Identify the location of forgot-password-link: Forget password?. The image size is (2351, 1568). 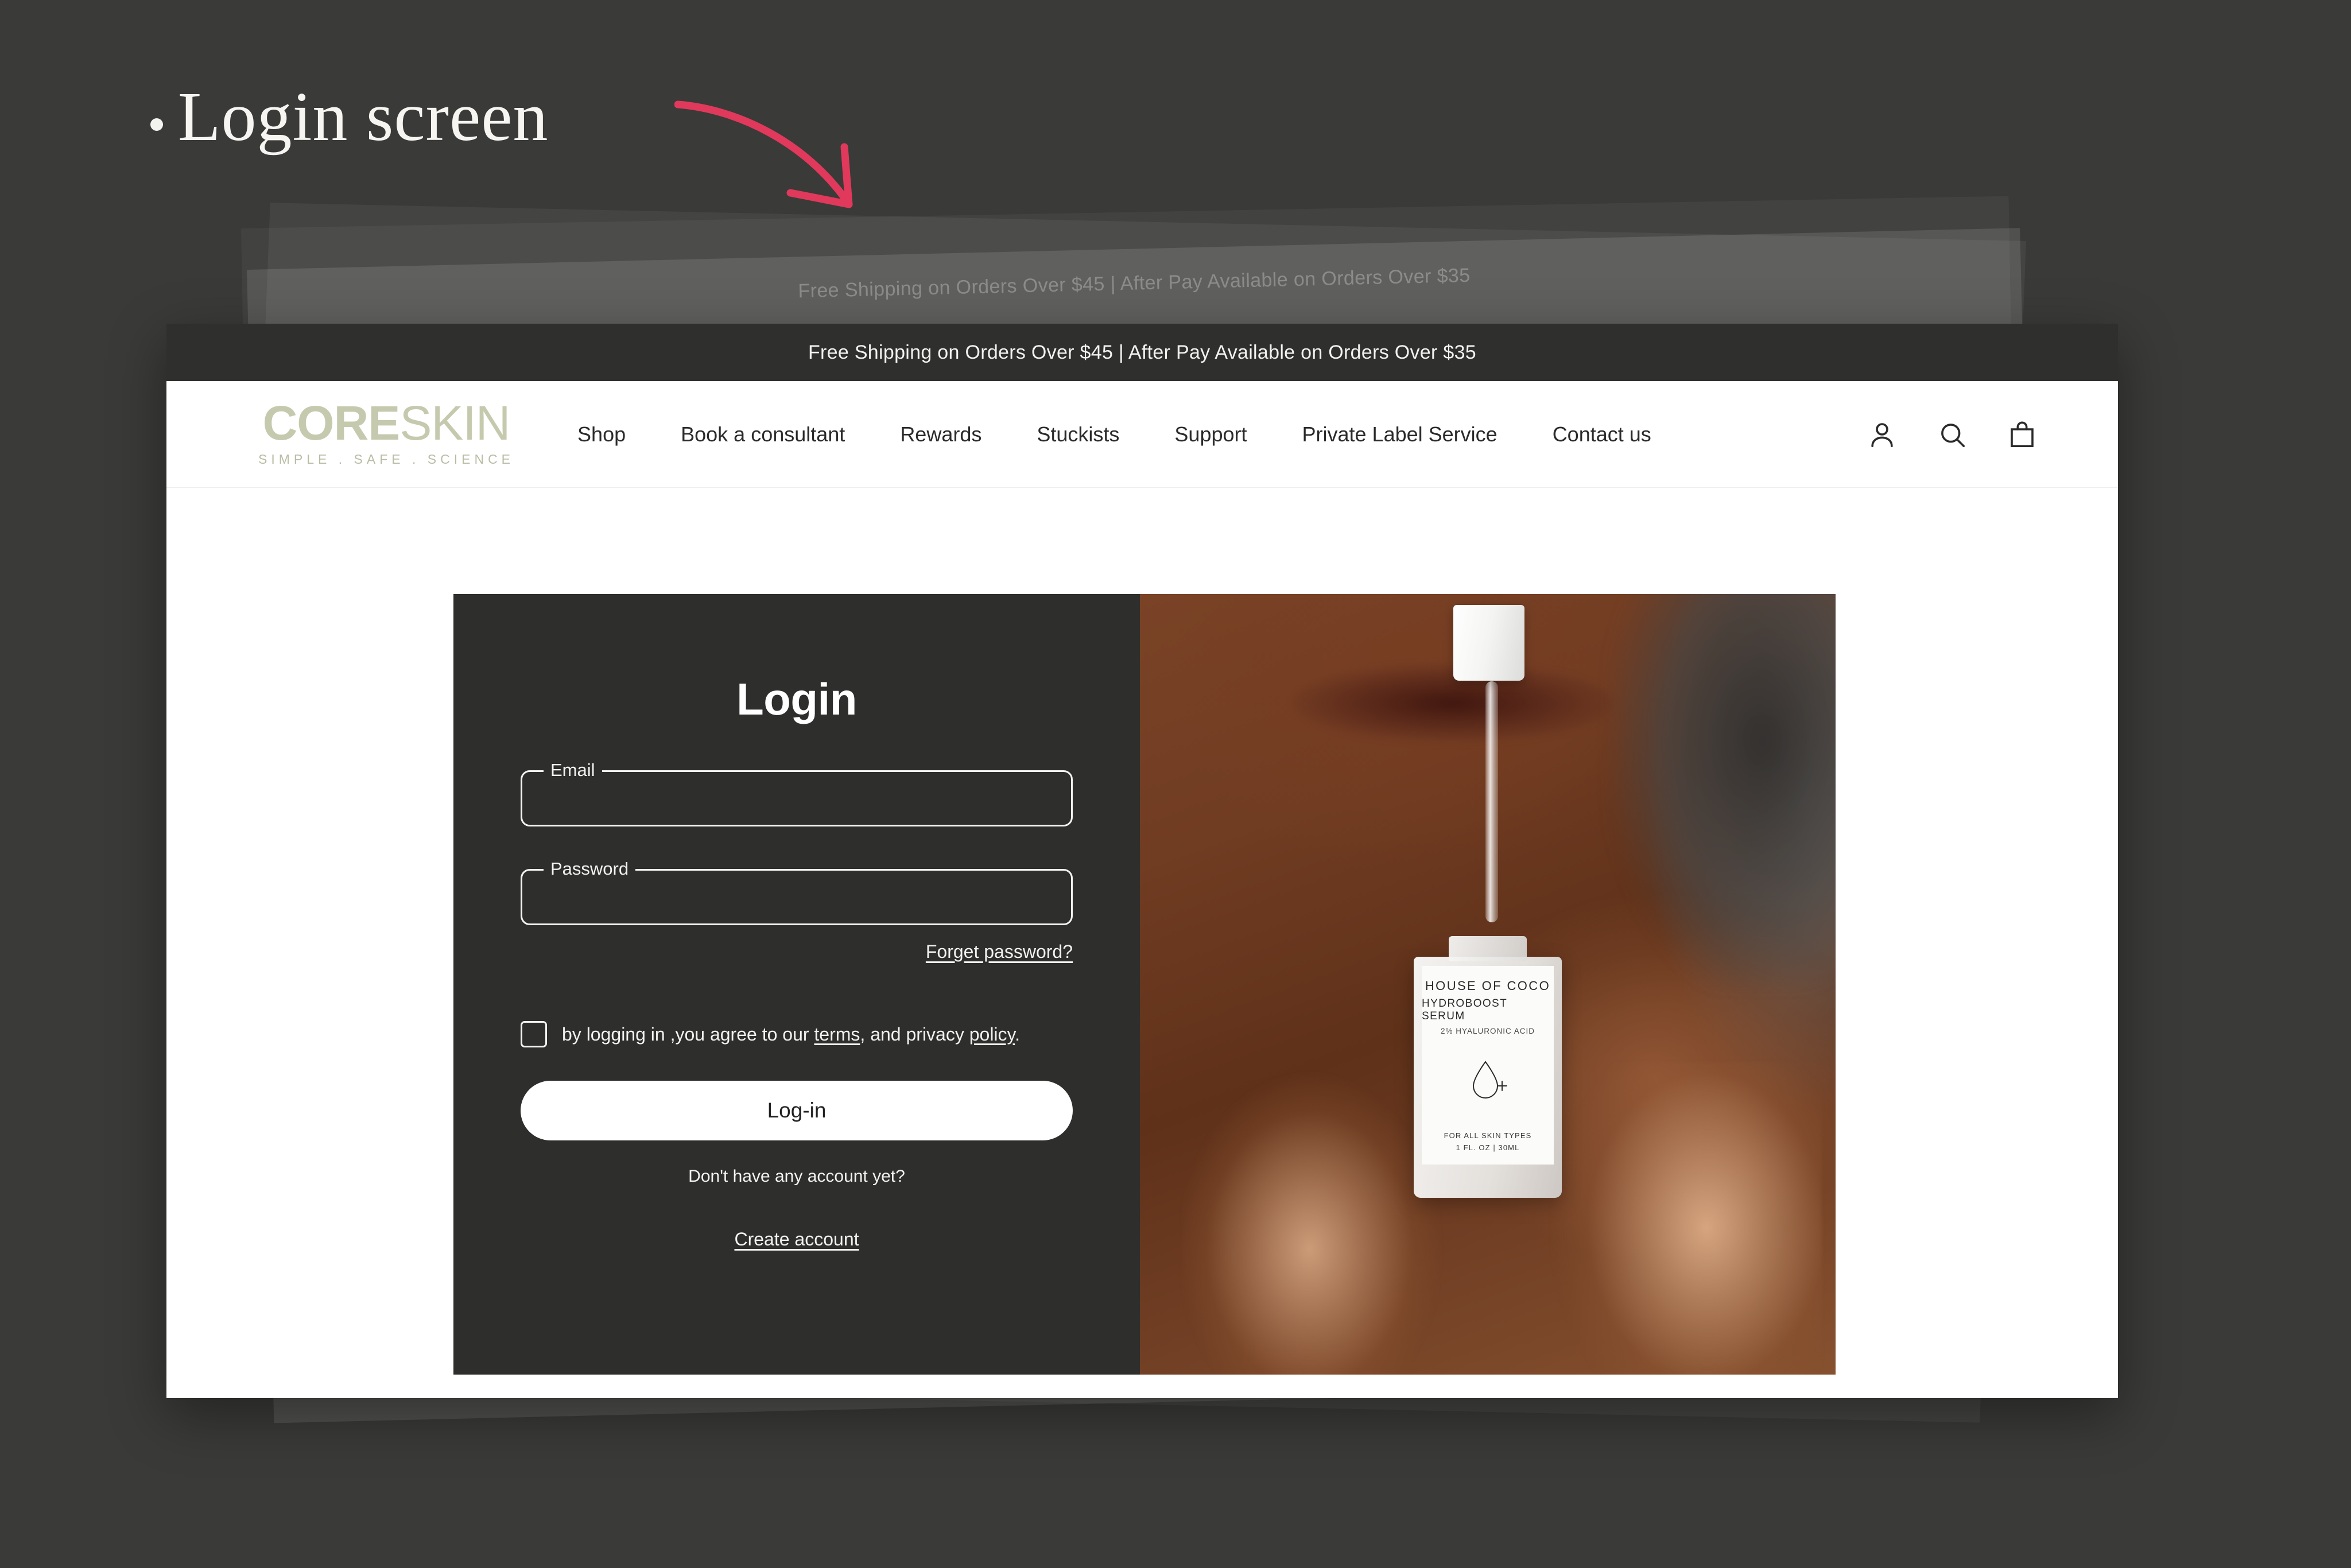
(1000, 951).